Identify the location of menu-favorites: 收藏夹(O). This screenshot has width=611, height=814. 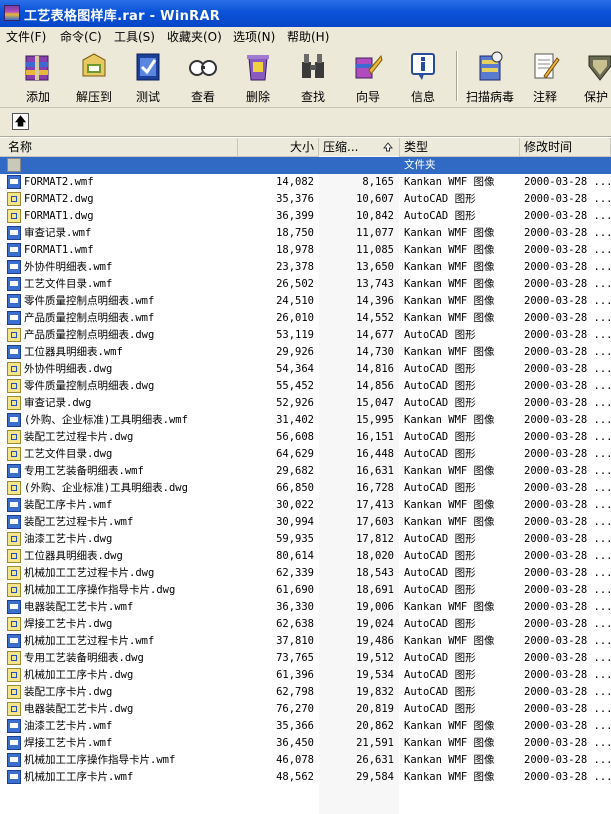
(194, 36).